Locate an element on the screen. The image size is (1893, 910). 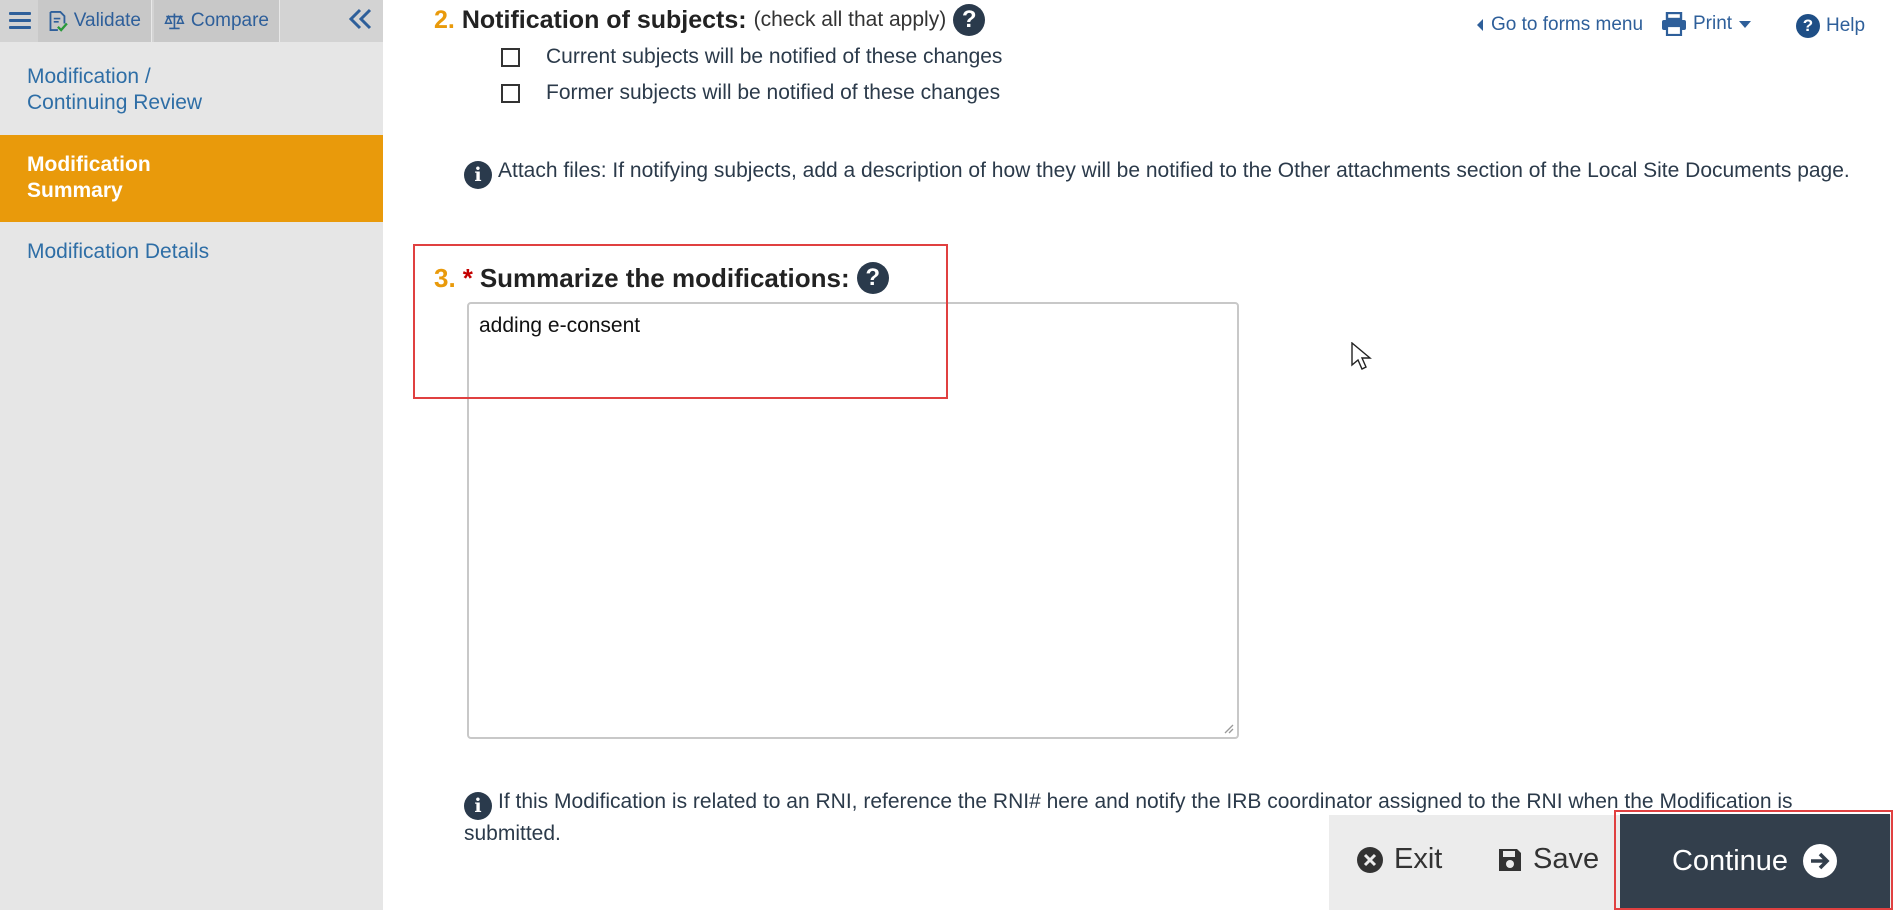
question-help-icon: ? is located at coordinates (969, 20).